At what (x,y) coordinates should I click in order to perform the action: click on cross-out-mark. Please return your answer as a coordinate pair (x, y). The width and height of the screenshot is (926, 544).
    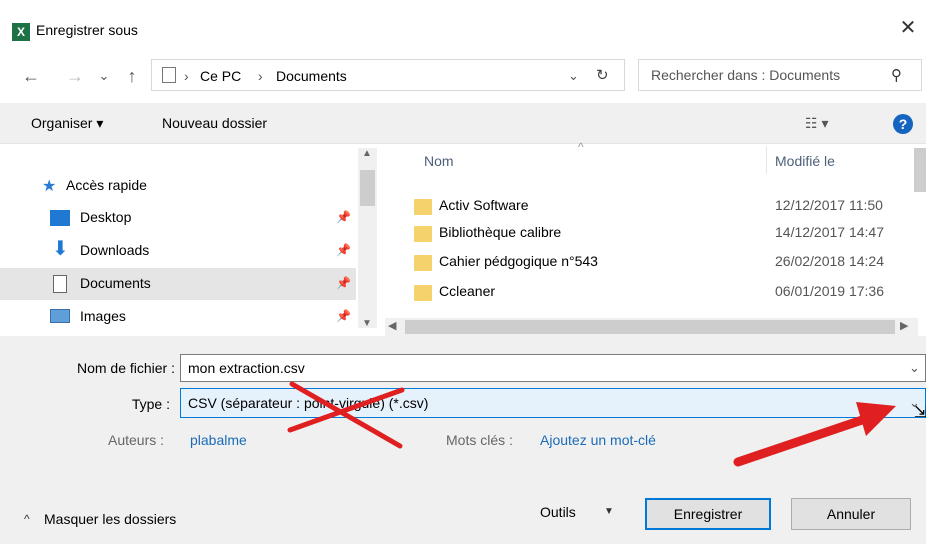
    Looking at the image, I should click on (346, 415).